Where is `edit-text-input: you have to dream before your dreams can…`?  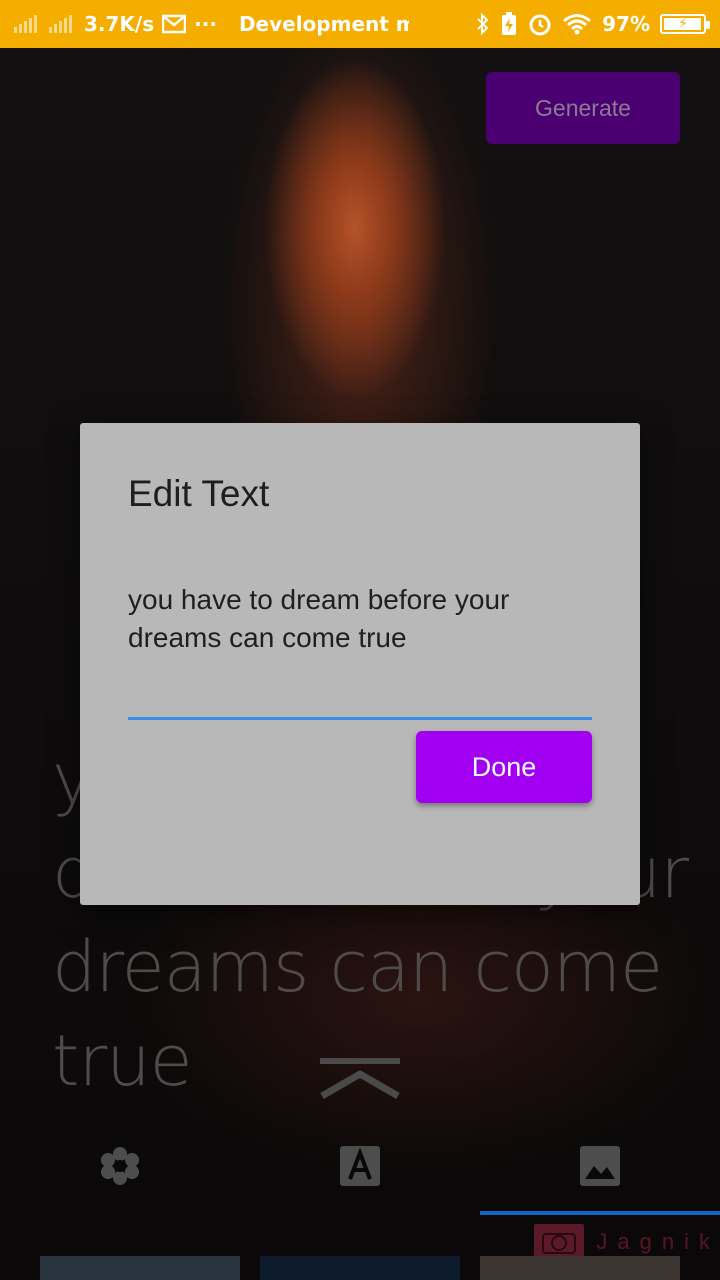
edit-text-input: you have to dream before your dreams can… is located at coordinates (360, 619).